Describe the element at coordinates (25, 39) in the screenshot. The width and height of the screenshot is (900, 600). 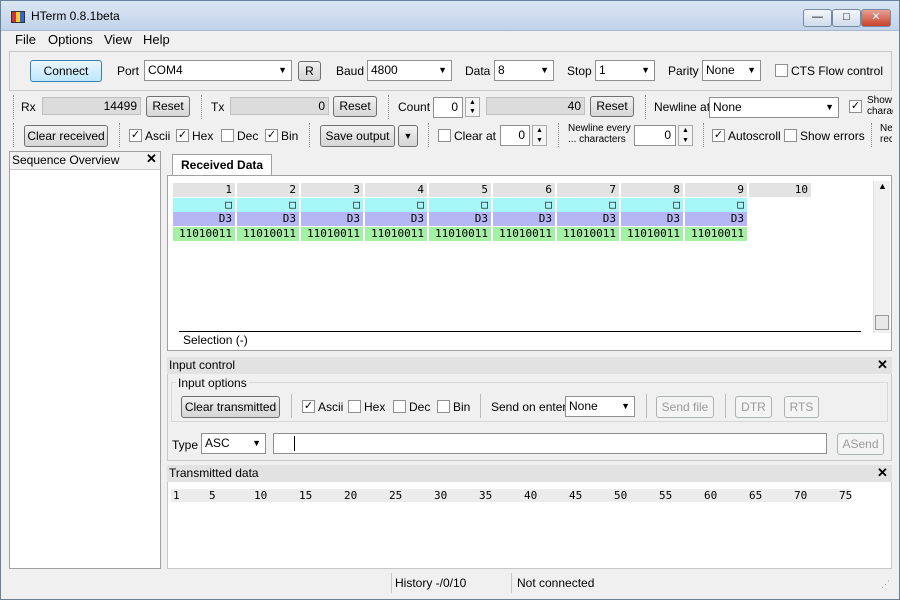
I see `menu-file: File` at that location.